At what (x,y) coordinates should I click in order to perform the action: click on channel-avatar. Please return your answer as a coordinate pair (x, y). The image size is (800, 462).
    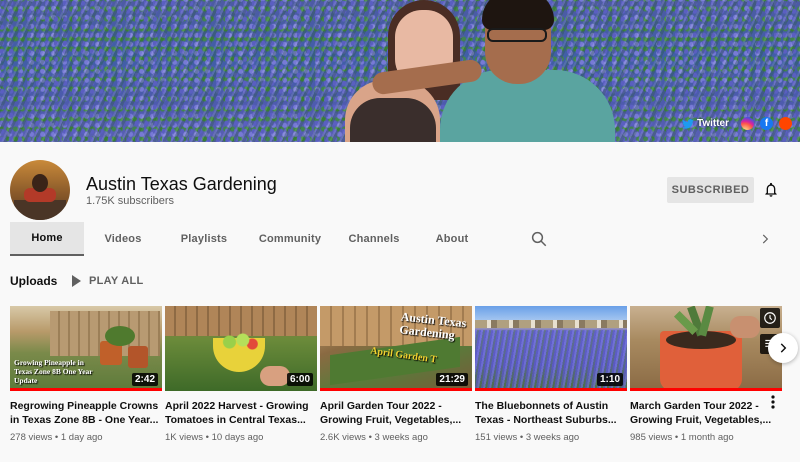
    Looking at the image, I should click on (40, 190).